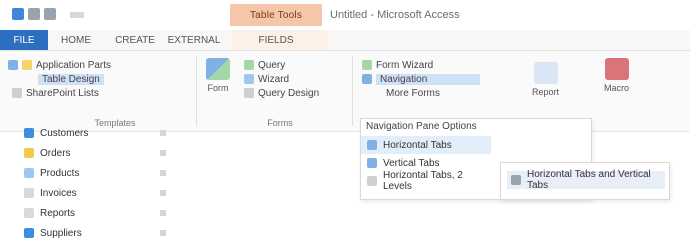 The height and width of the screenshot is (250, 690). What do you see at coordinates (49, 213) in the screenshot?
I see `nav-list-item: Reports` at bounding box center [49, 213].